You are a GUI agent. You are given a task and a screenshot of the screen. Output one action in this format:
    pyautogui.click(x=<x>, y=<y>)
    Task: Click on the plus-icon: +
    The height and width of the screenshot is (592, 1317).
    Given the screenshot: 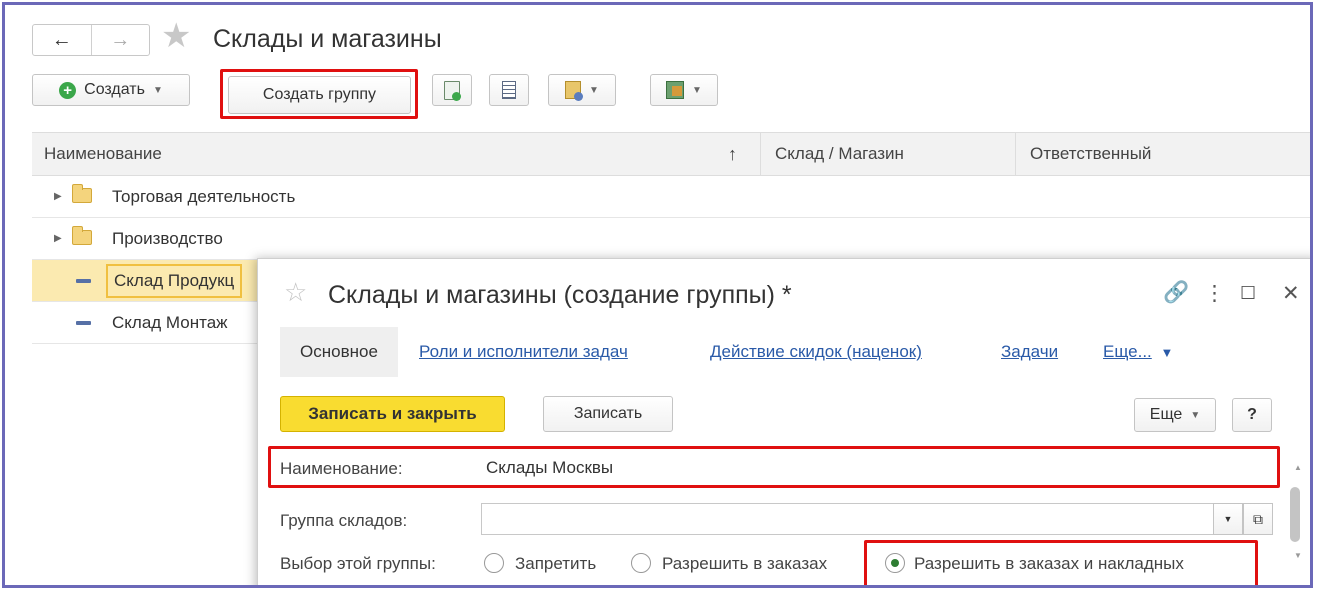 What is the action you would take?
    pyautogui.click(x=68, y=90)
    